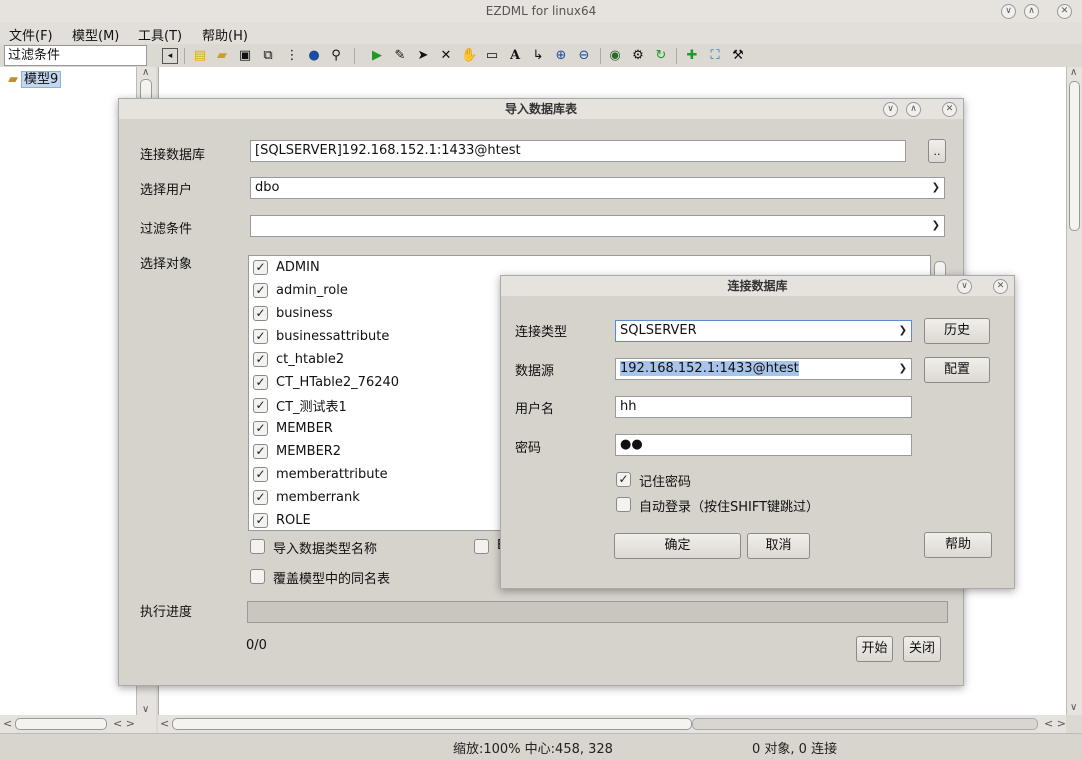 Image resolution: width=1082 pixels, height=759 pixels. I want to click on hand-icon: ✋, so click(469, 56).